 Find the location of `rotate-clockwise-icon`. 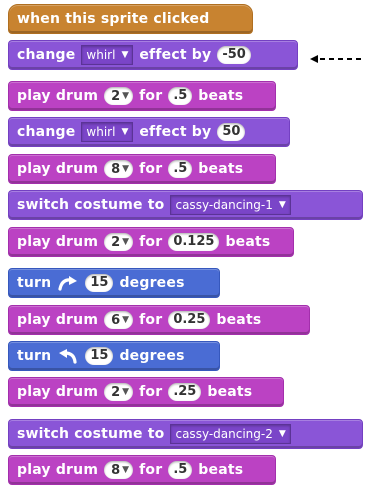

rotate-clockwise-icon is located at coordinates (68, 283).